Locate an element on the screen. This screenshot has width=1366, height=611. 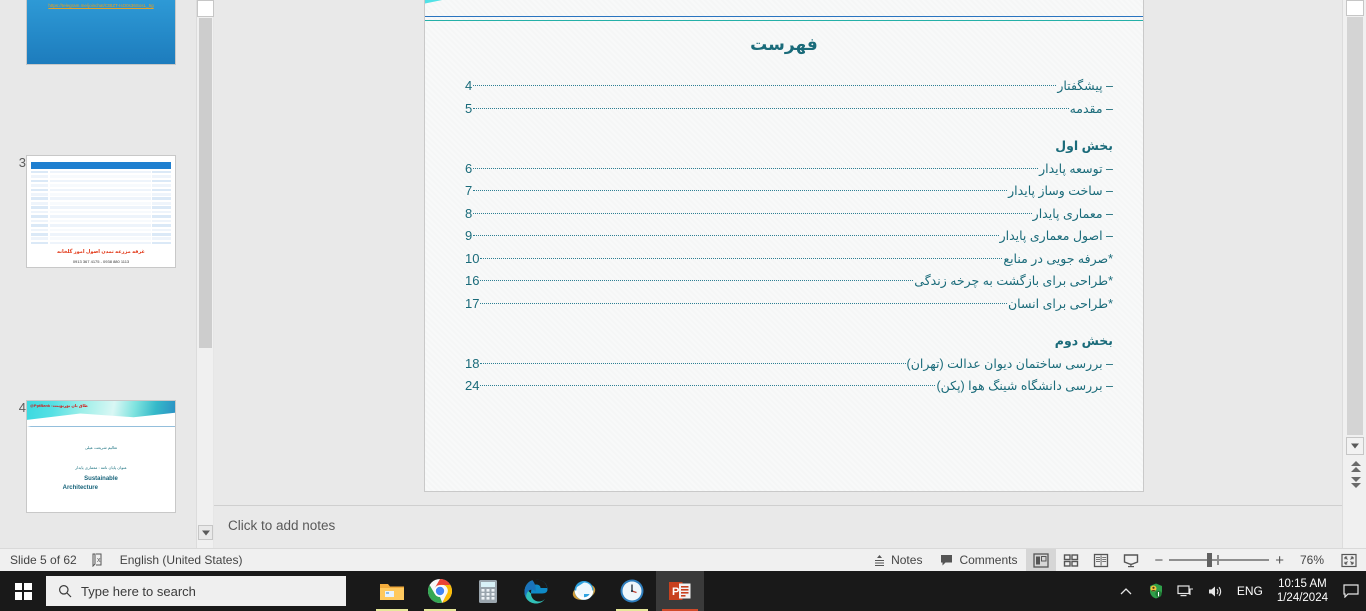
comments-button-label: Comments is located at coordinates (988, 560).